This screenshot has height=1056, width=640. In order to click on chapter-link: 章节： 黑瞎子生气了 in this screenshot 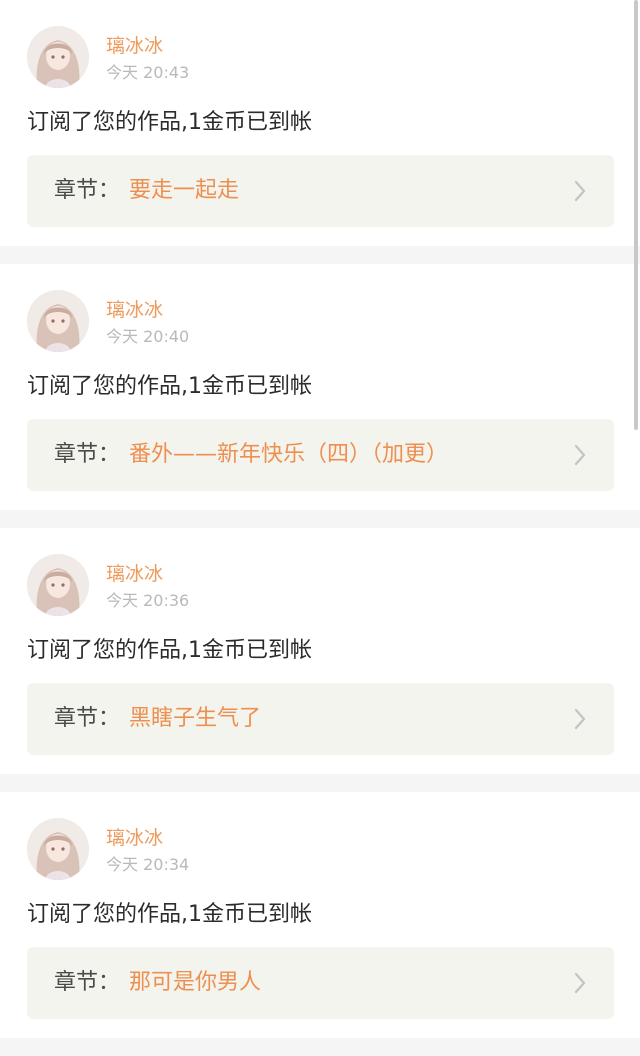, I will do `click(320, 719)`.